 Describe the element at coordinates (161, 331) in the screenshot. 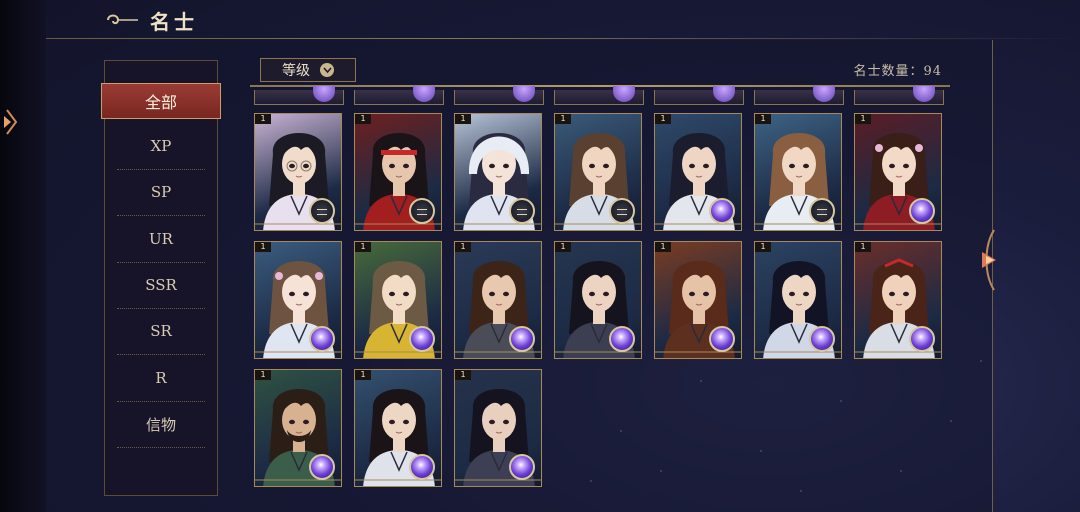

I see `sidebar-item-sr: SR` at that location.